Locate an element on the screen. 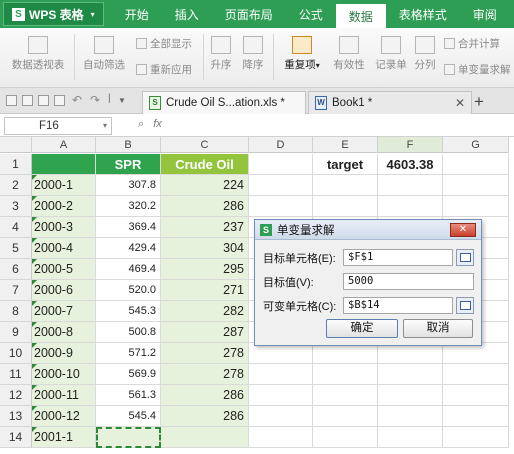  cell-c8: 282 is located at coordinates (205, 311).